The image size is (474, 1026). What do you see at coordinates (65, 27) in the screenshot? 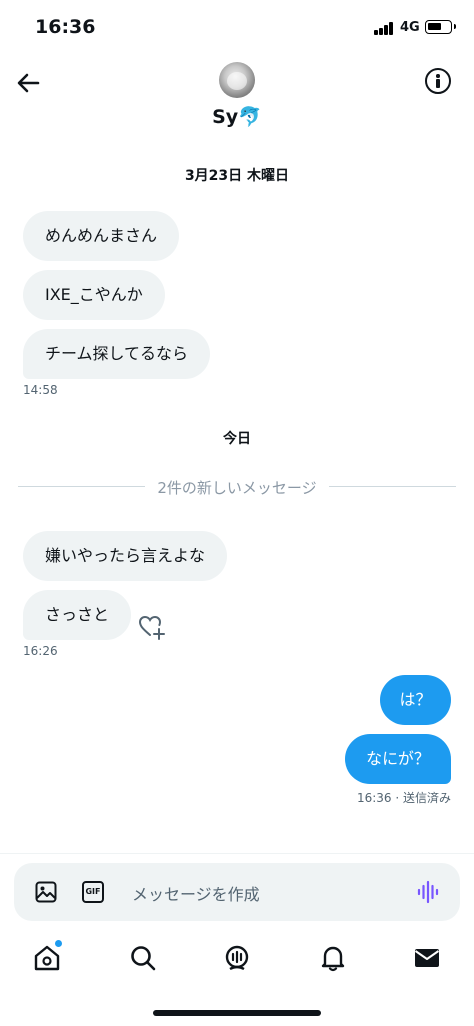
I see `status-time: 16:36` at bounding box center [65, 27].